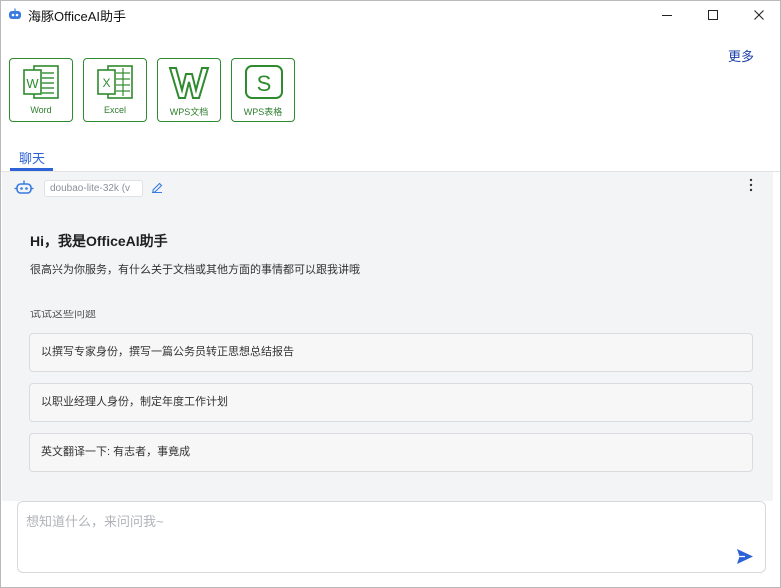  What do you see at coordinates (391, 402) in the screenshot?
I see `suggestion-item: 以职业经理人身份，制定年度工作计划` at bounding box center [391, 402].